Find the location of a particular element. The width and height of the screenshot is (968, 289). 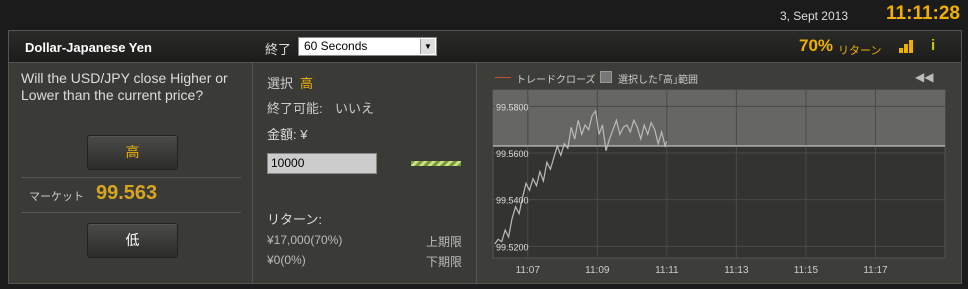

payout-percent: 70% is located at coordinates (816, 45).